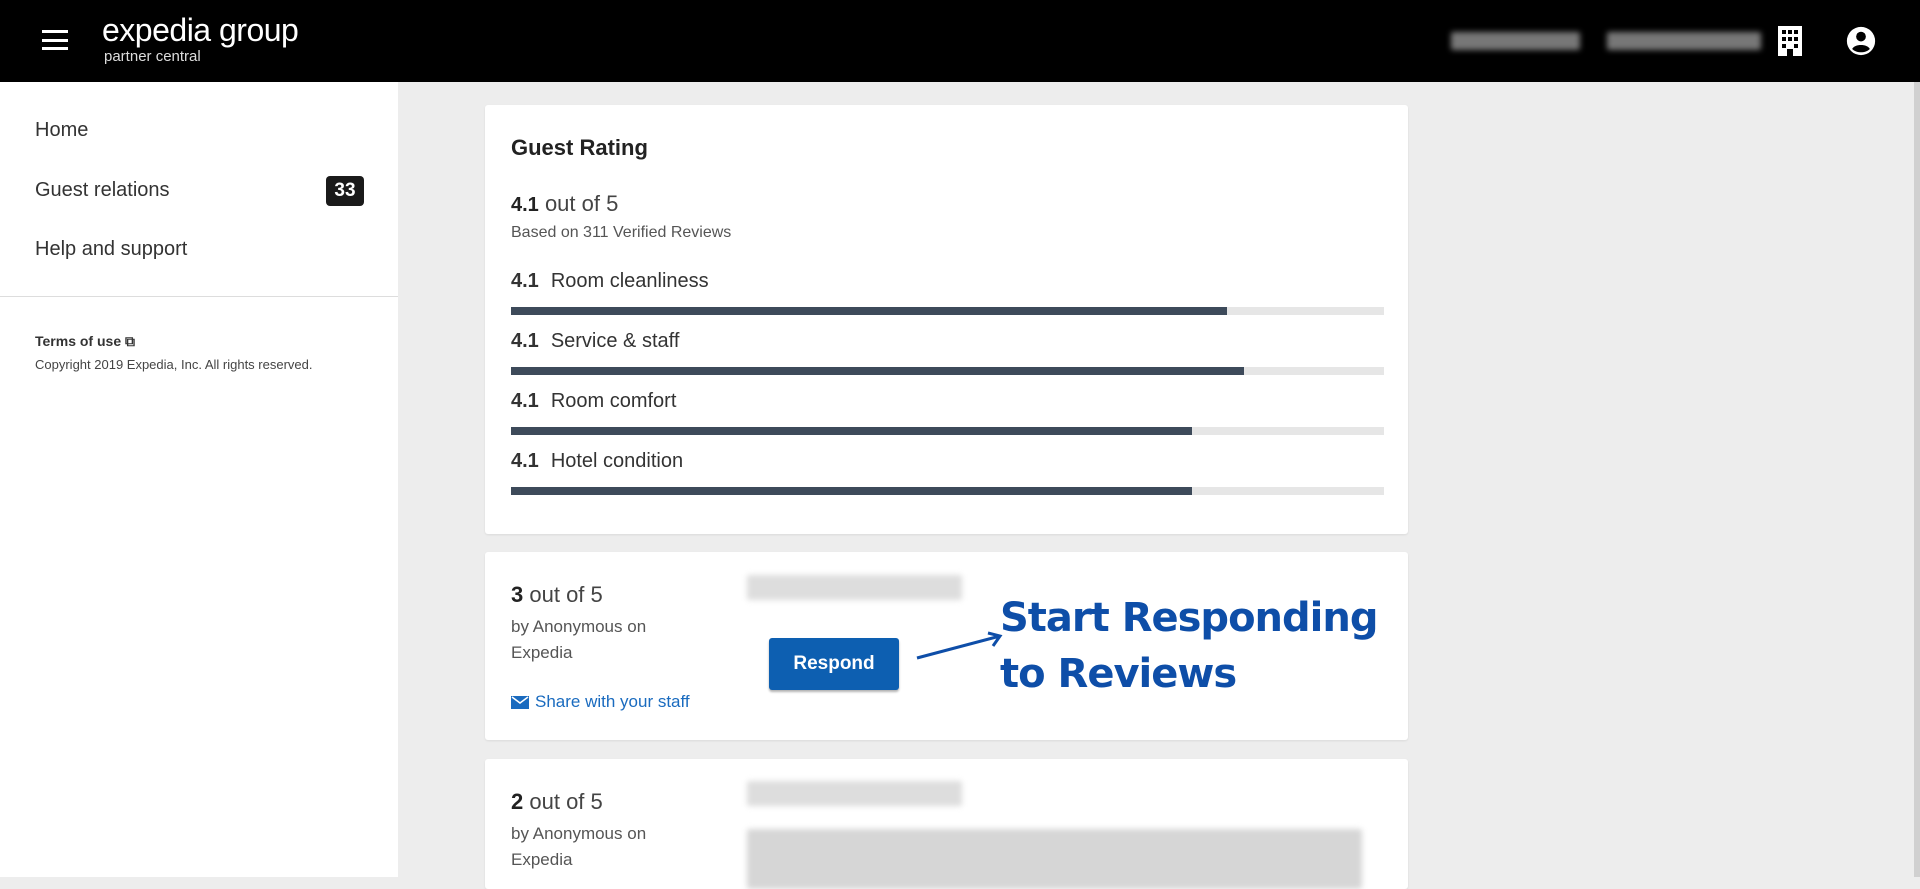  I want to click on sidebar-item-guest-relations: Guest relations, so click(102, 190).